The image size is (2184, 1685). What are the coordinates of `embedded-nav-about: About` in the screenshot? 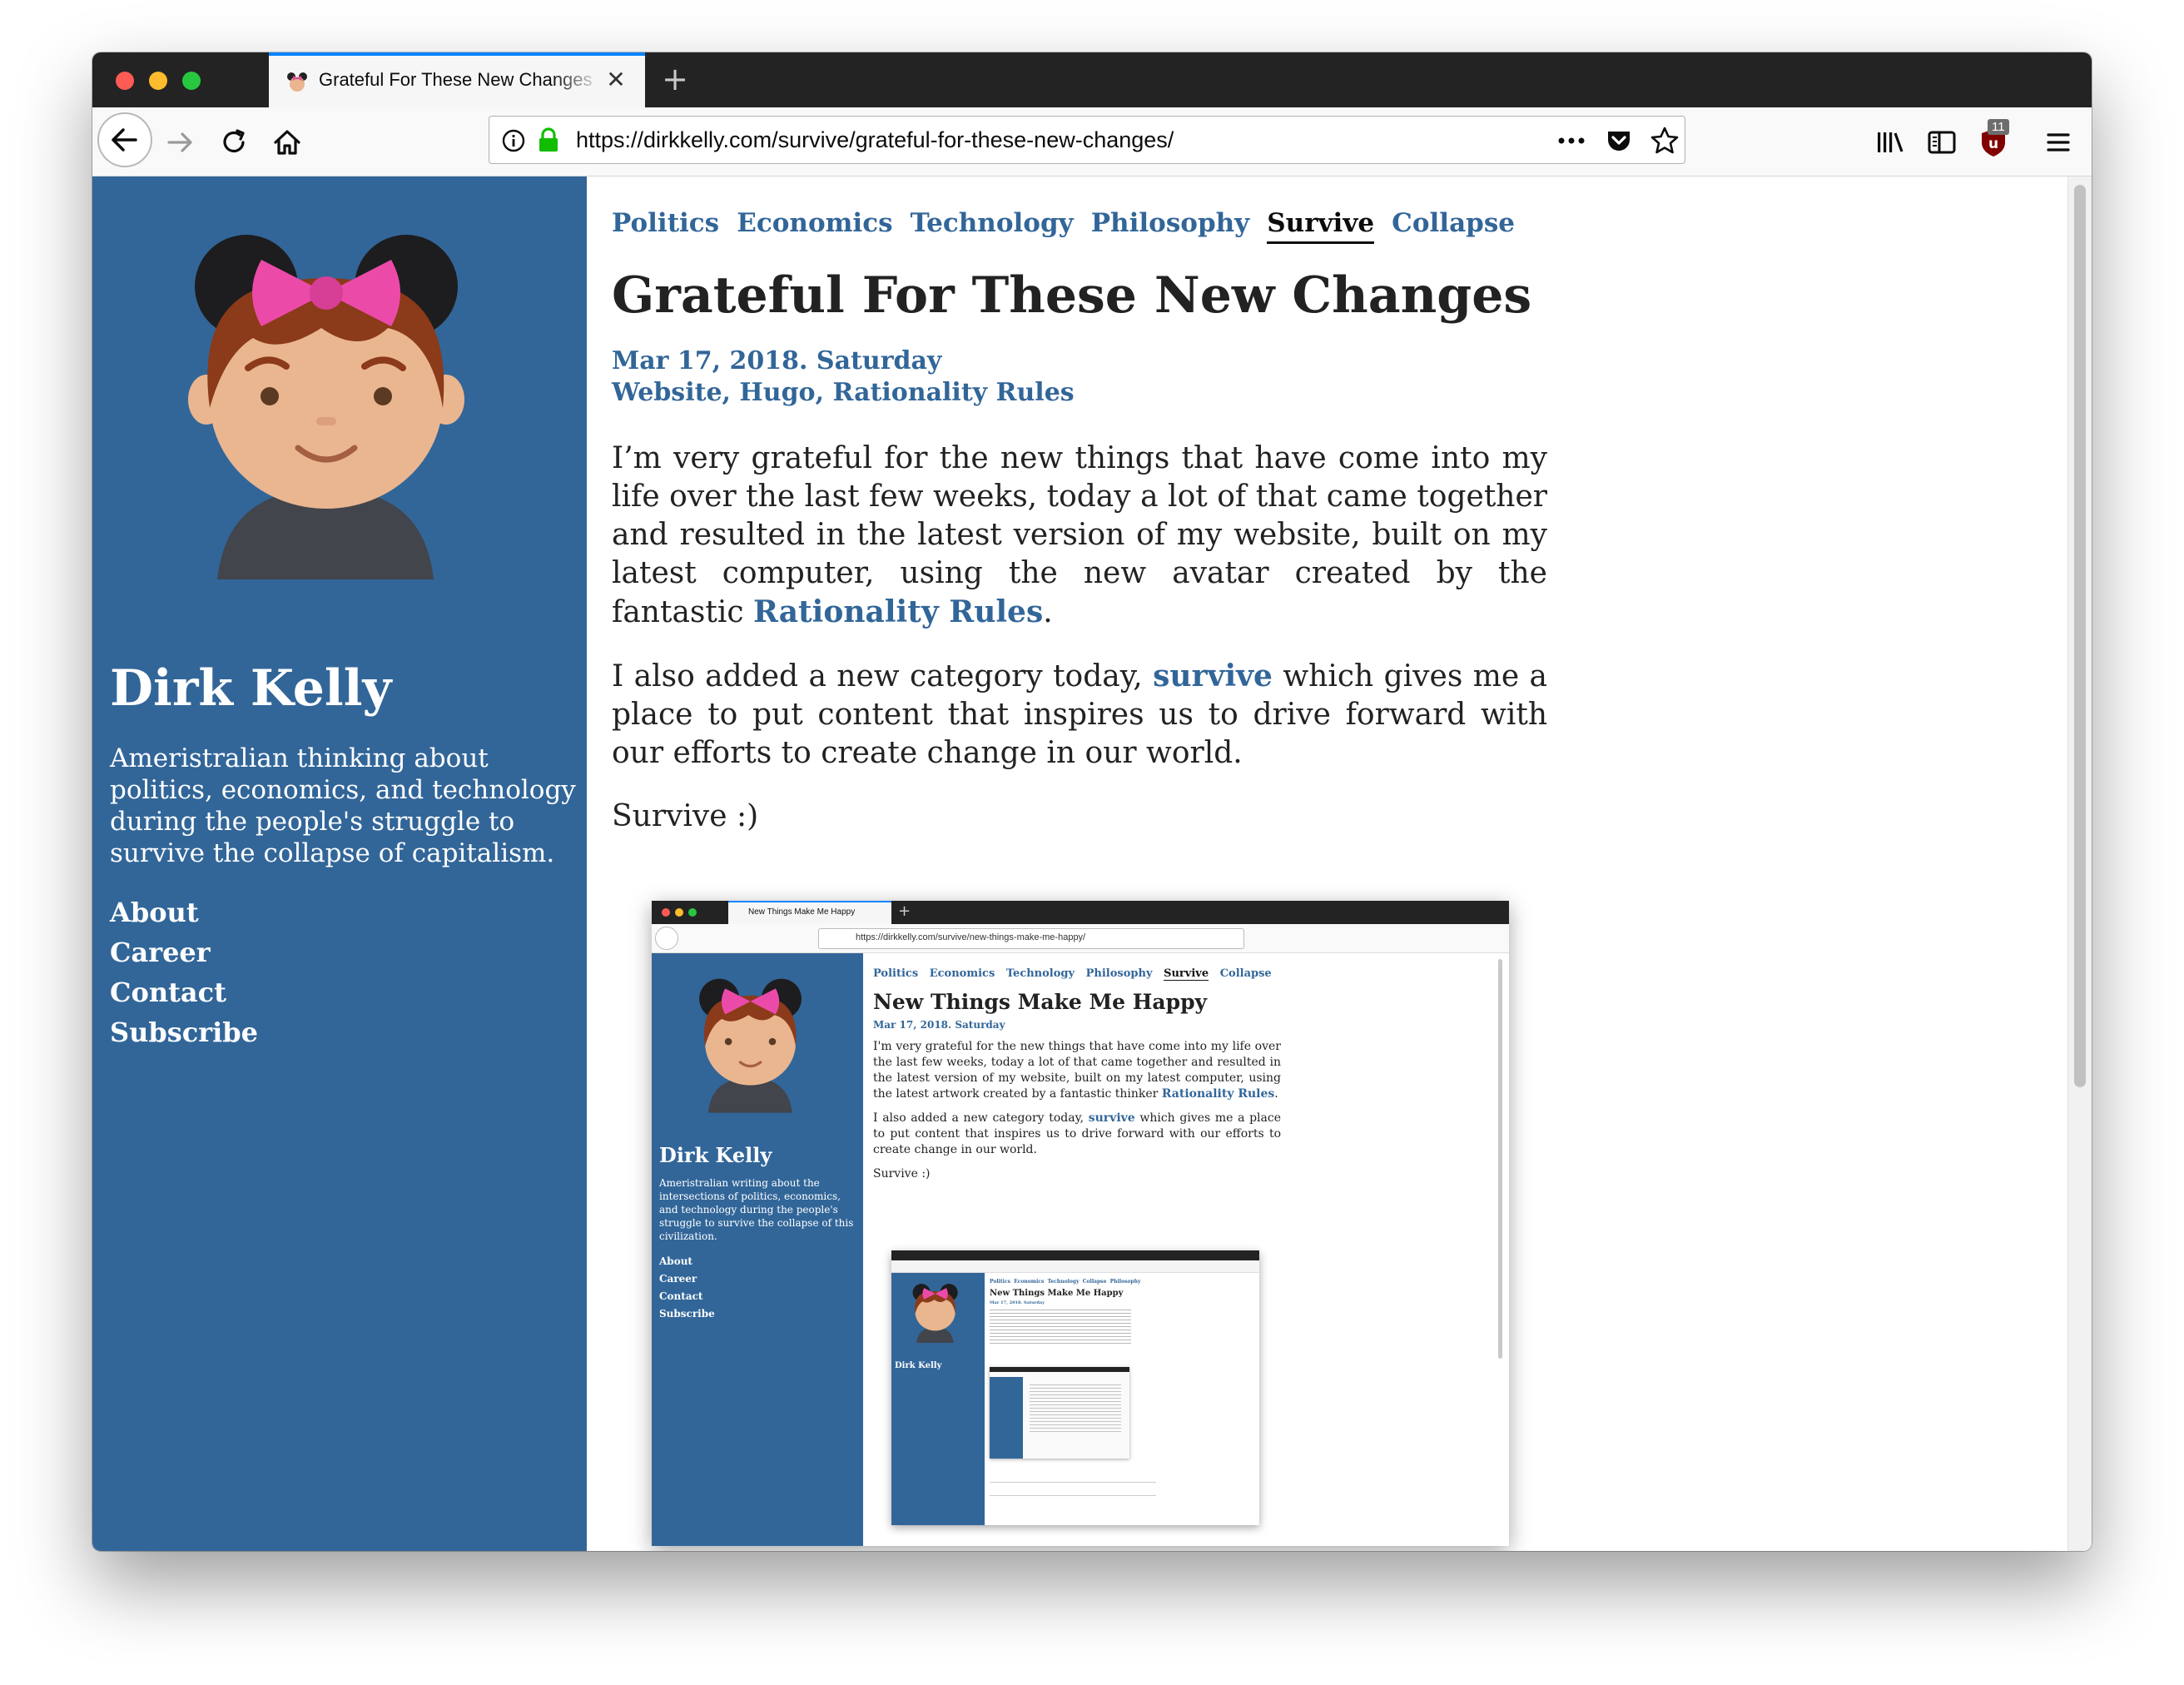 It's located at (675, 1261).